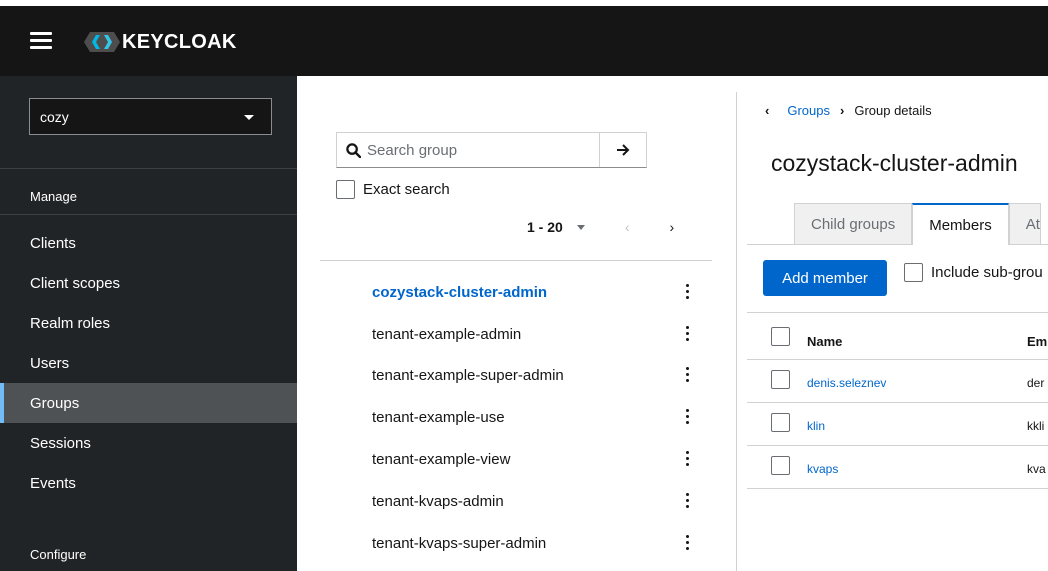 The image size is (1048, 571). Describe the element at coordinates (600, 227) in the screenshot. I see `pagination: 1 - 20 ‹ ›` at that location.